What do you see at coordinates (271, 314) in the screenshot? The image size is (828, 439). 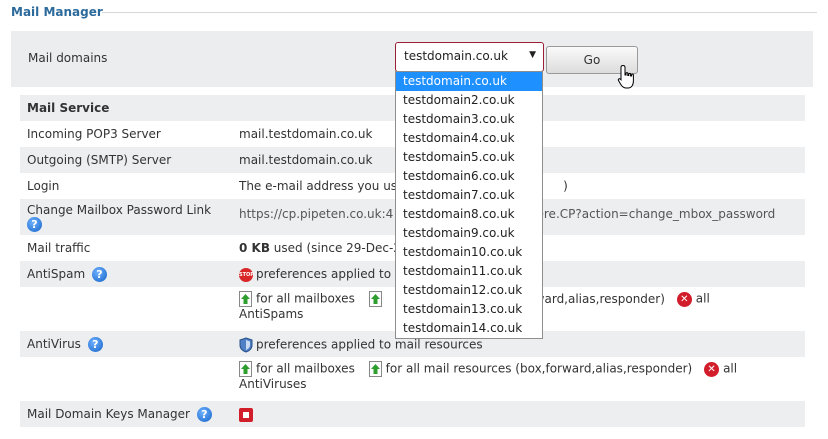 I see `antispam-all-2: AntiSpams` at bounding box center [271, 314].